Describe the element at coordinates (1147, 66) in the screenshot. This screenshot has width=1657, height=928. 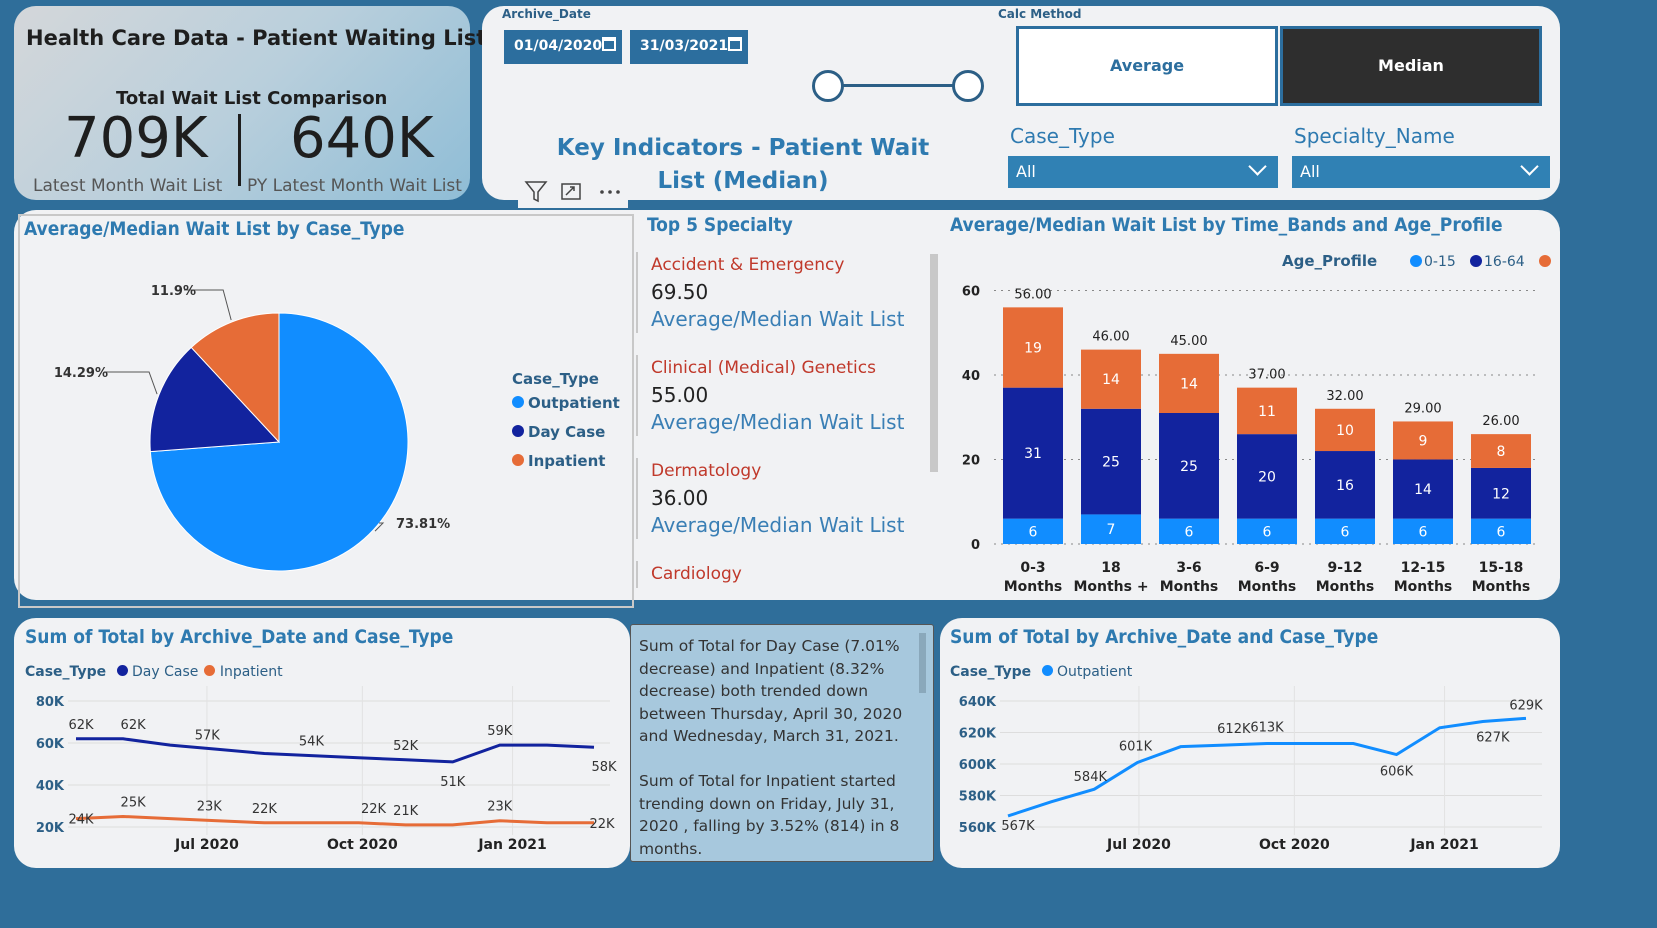
I see `calc-average-button: Average` at that location.